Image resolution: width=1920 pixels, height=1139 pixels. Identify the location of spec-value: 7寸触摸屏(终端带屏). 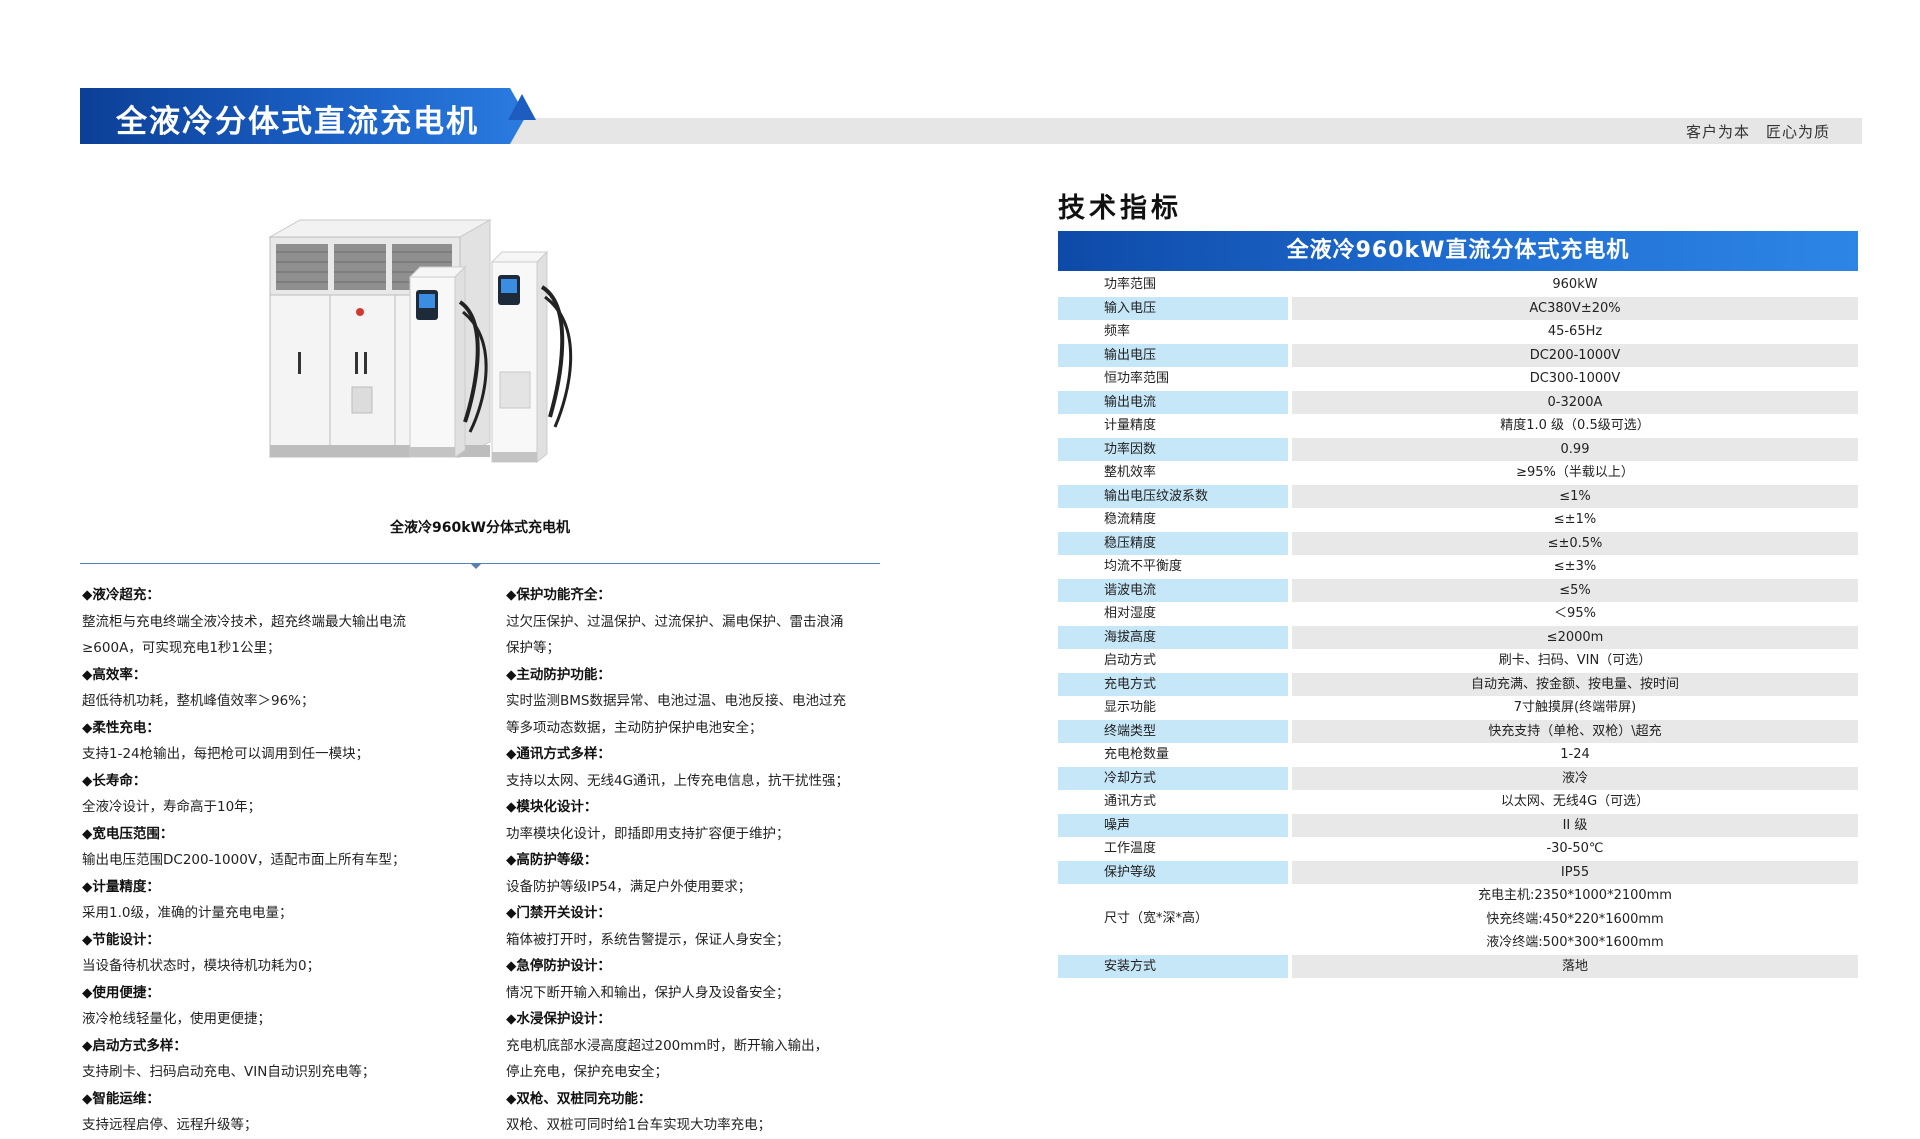
(1575, 707).